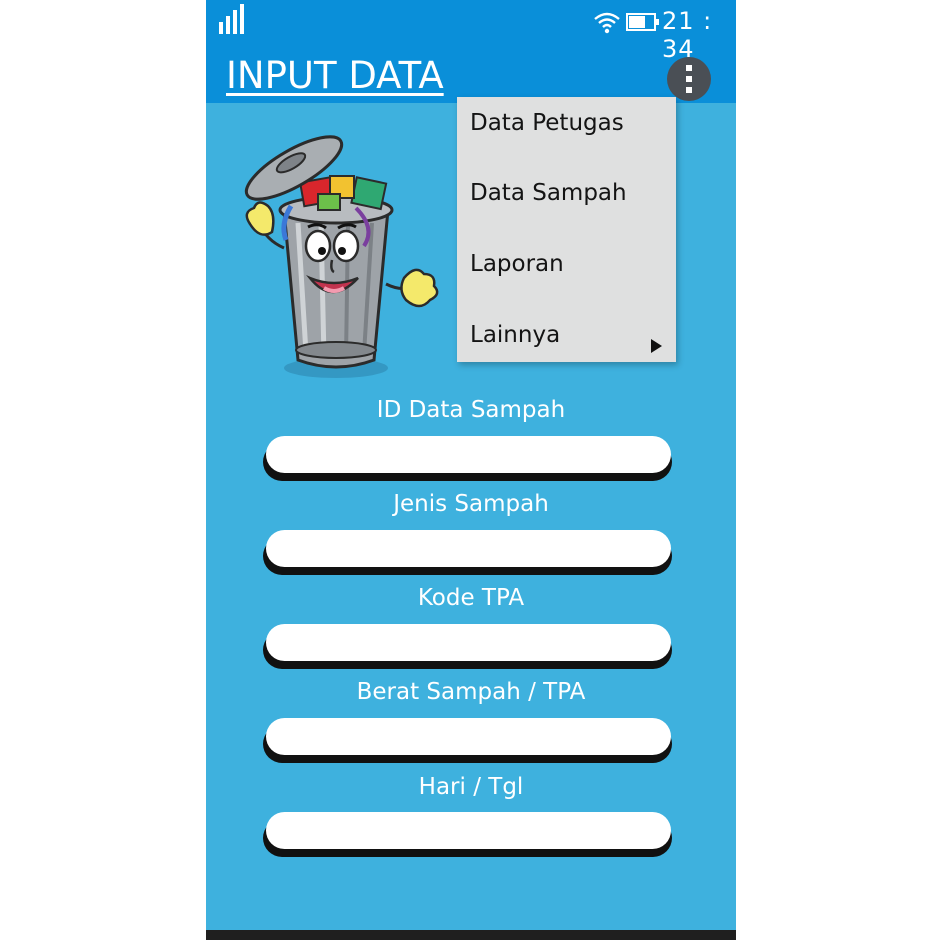 This screenshot has width=940, height=940. What do you see at coordinates (547, 123) in the screenshot?
I see `menu-item-label: Data Petugas` at bounding box center [547, 123].